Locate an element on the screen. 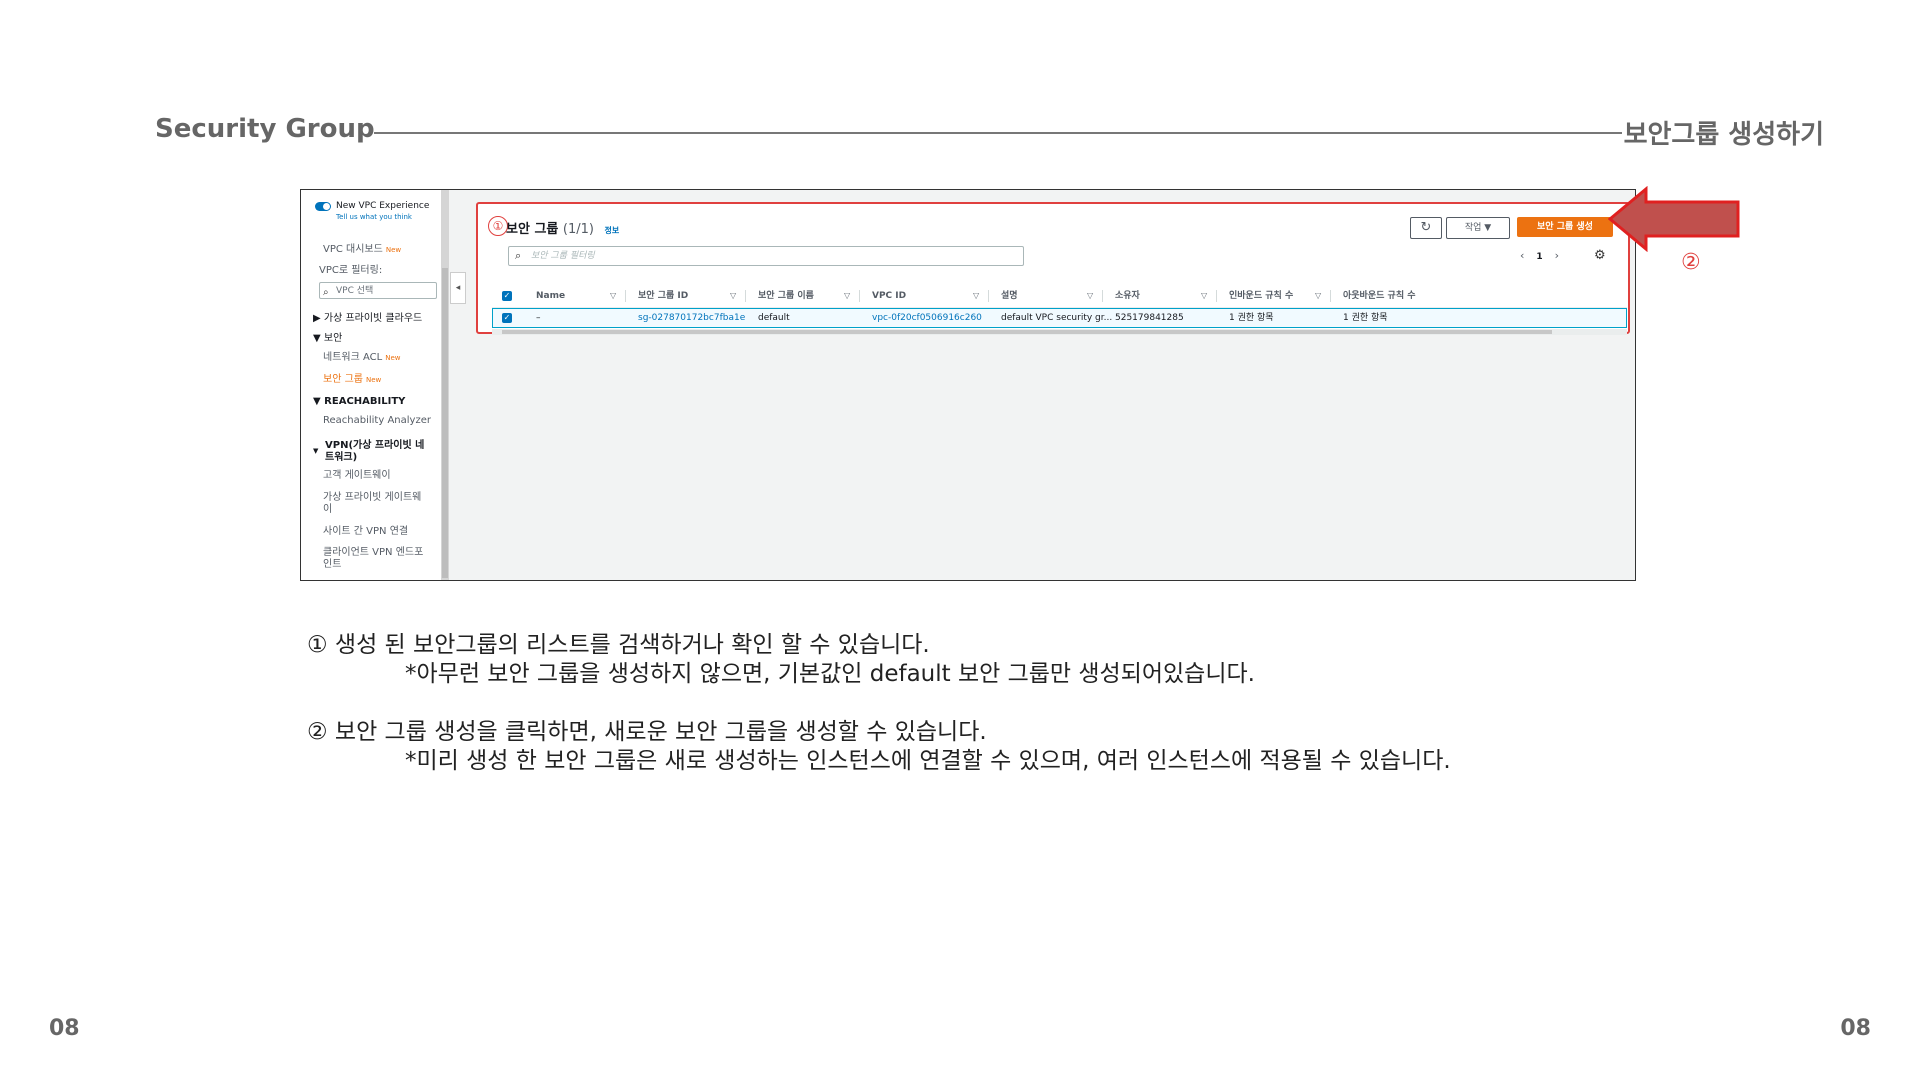 This screenshot has height=1080, width=1920. sidebar-section-vpn: ▼ VPN(가상 프라이빗 네 트워크) is located at coordinates (368, 452).